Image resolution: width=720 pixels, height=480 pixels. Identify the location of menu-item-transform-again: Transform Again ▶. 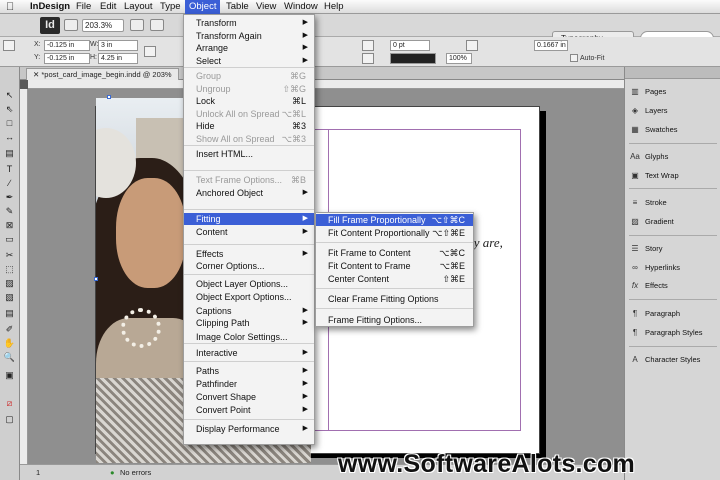
(249, 36).